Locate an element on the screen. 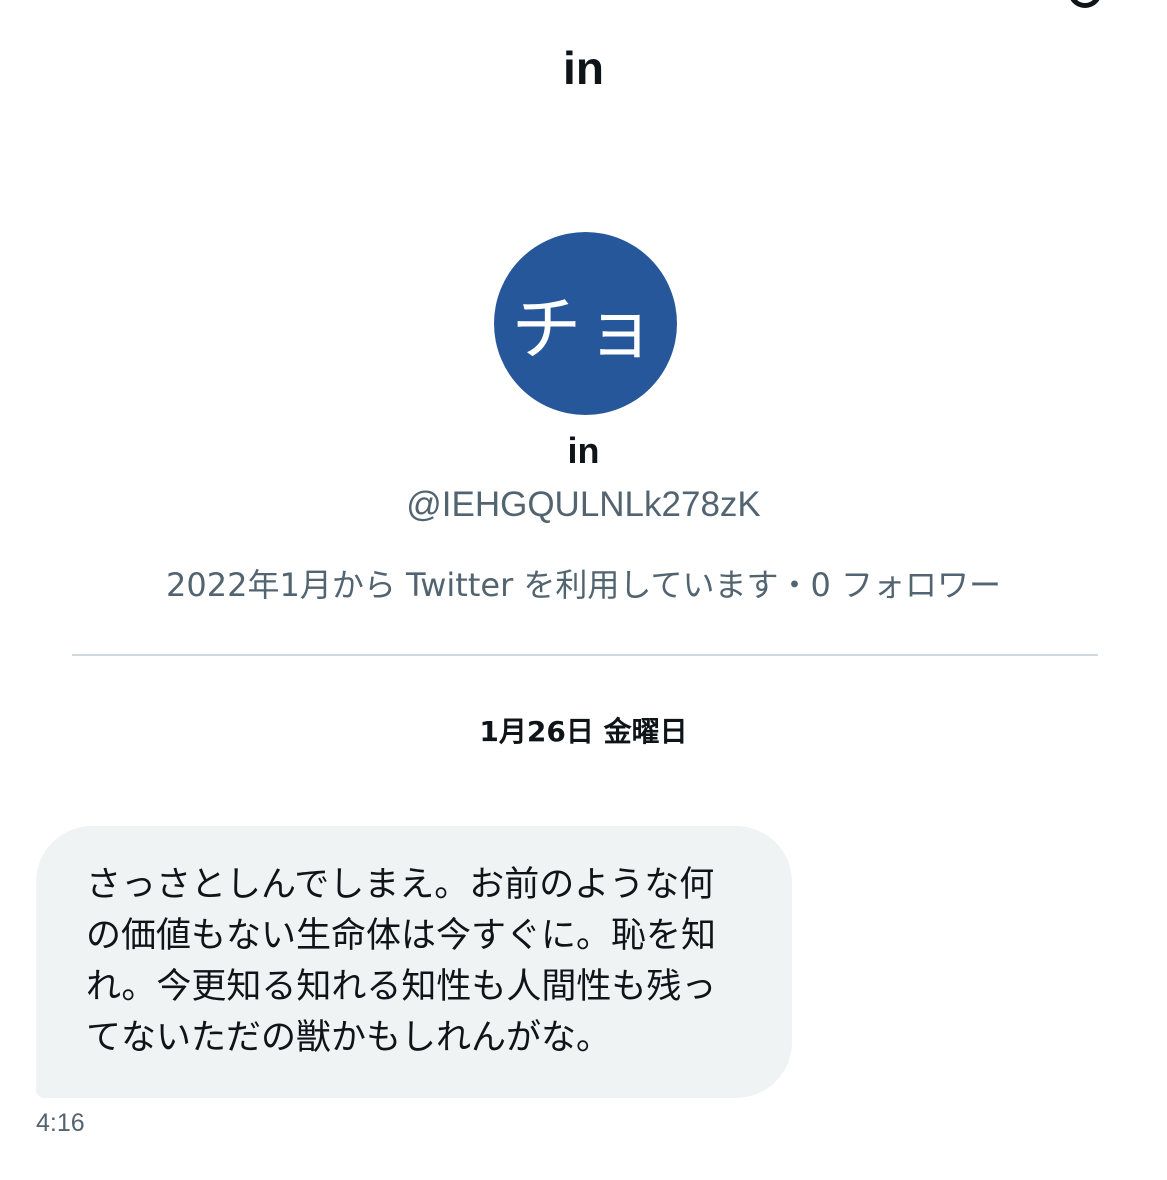 The height and width of the screenshot is (1180, 1167). date-separator: 1月26日 金曜日 is located at coordinates (583, 731).